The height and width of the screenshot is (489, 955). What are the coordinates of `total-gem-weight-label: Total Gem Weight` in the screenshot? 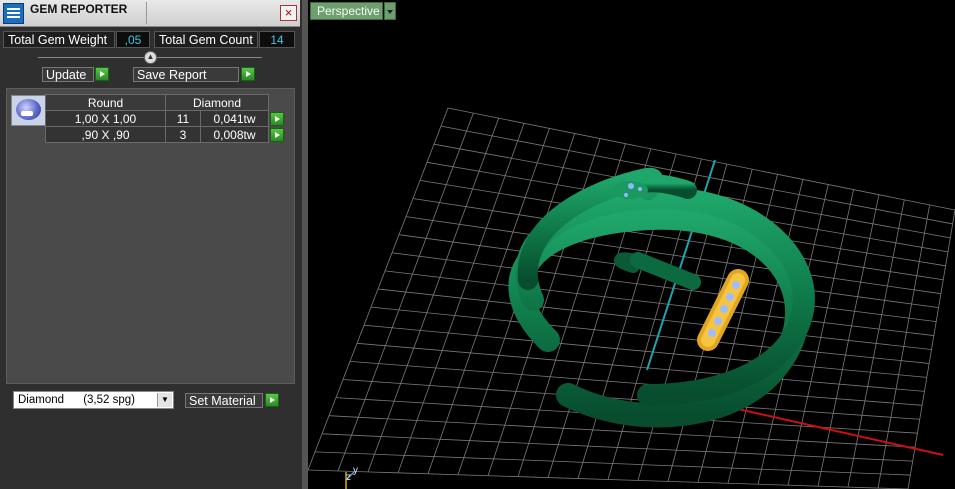 It's located at (59, 39).